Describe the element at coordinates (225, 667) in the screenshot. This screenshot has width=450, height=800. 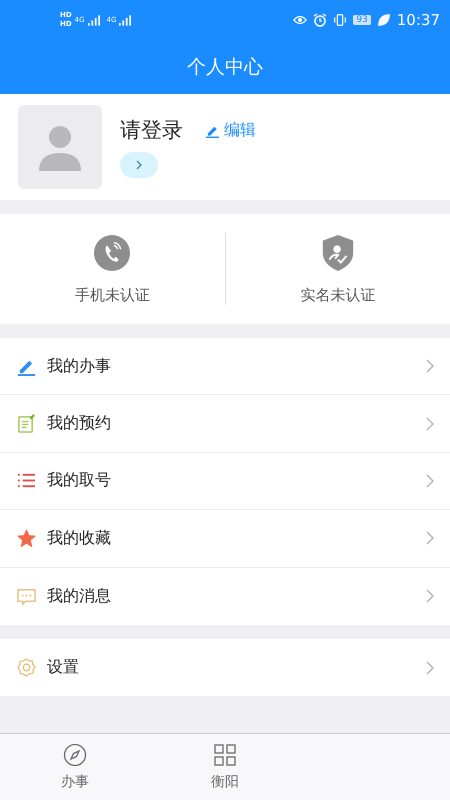
I see `menu-item: 设置` at that location.